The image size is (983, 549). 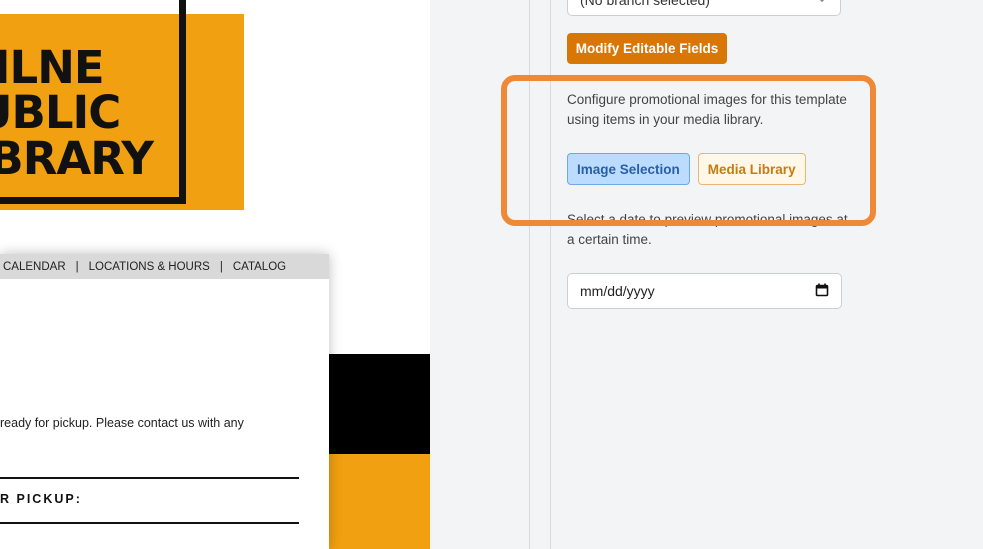 What do you see at coordinates (647, 48) in the screenshot?
I see `modify-editable-fields-button: Modify Editable Fields` at bounding box center [647, 48].